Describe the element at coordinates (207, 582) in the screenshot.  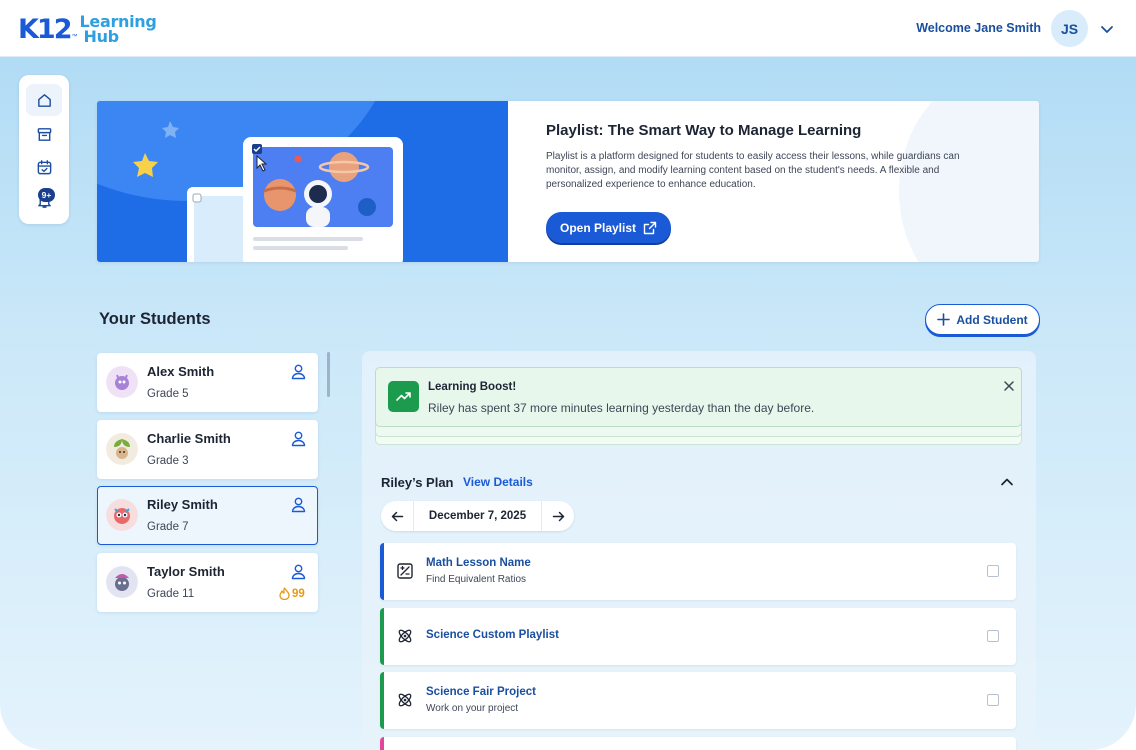
I see `student-card-taylor: Taylor Smith Grade 11 99` at that location.